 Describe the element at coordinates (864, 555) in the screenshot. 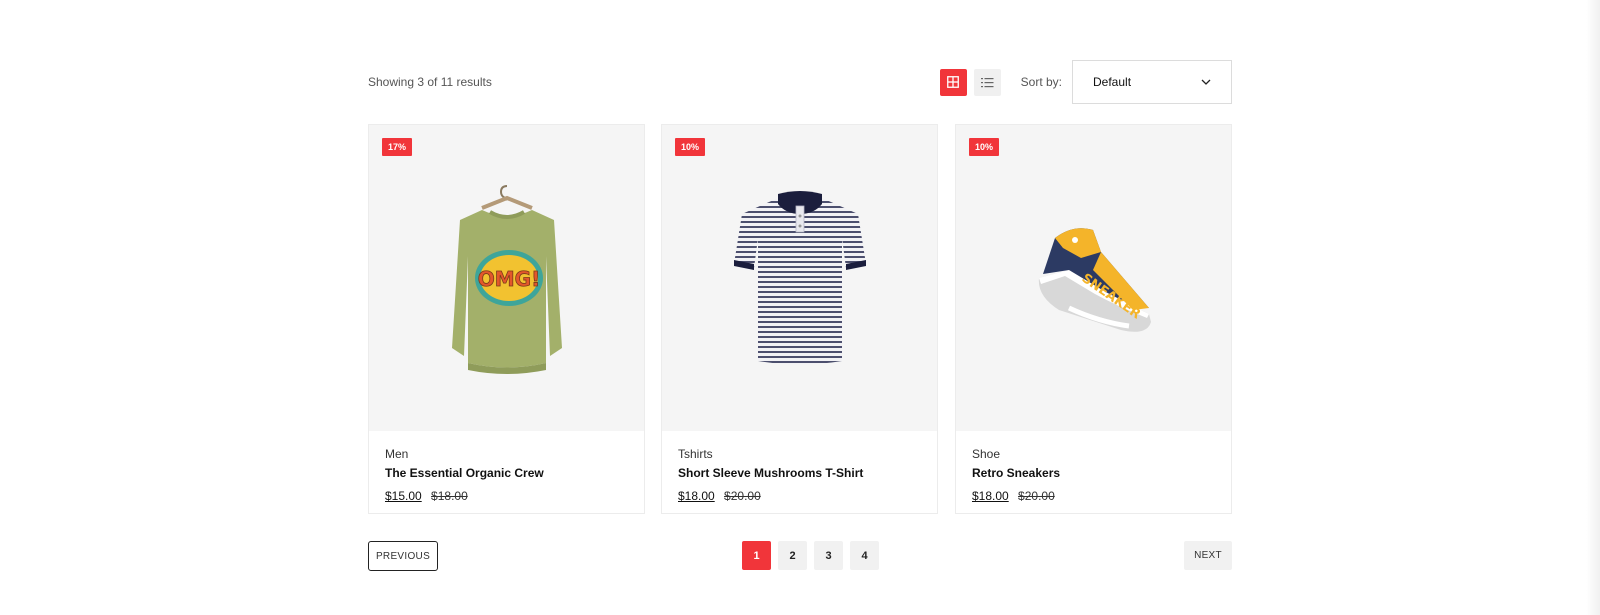

I see `page-4-button: 4` at that location.